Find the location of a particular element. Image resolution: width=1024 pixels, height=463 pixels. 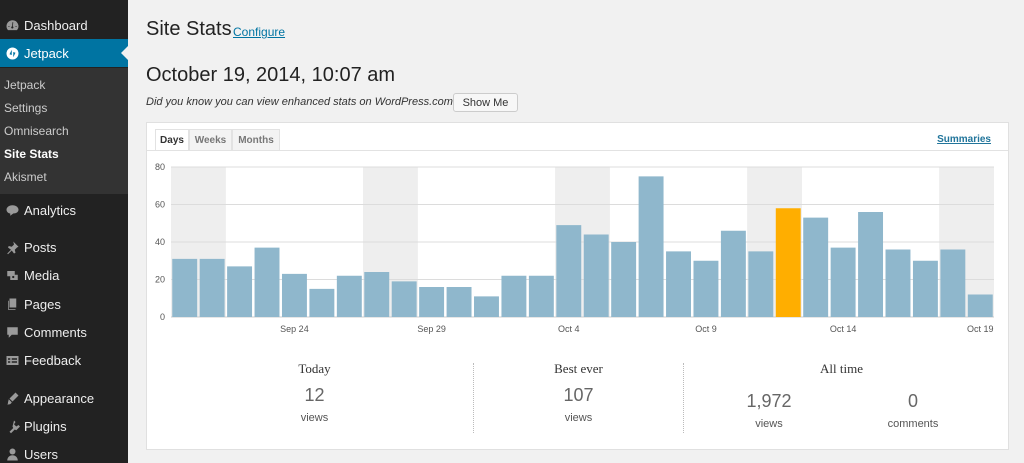

feedback-icon is located at coordinates (12, 360).